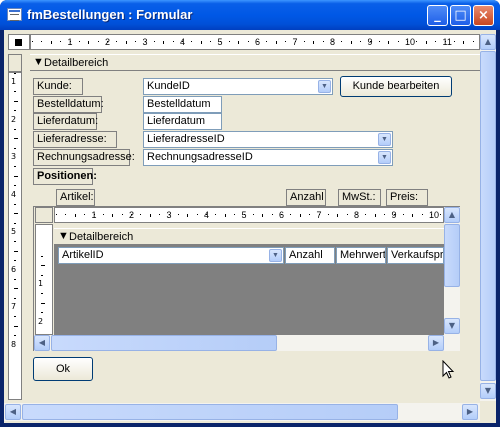  I want to click on vruler-number: 2, so click(41, 321).